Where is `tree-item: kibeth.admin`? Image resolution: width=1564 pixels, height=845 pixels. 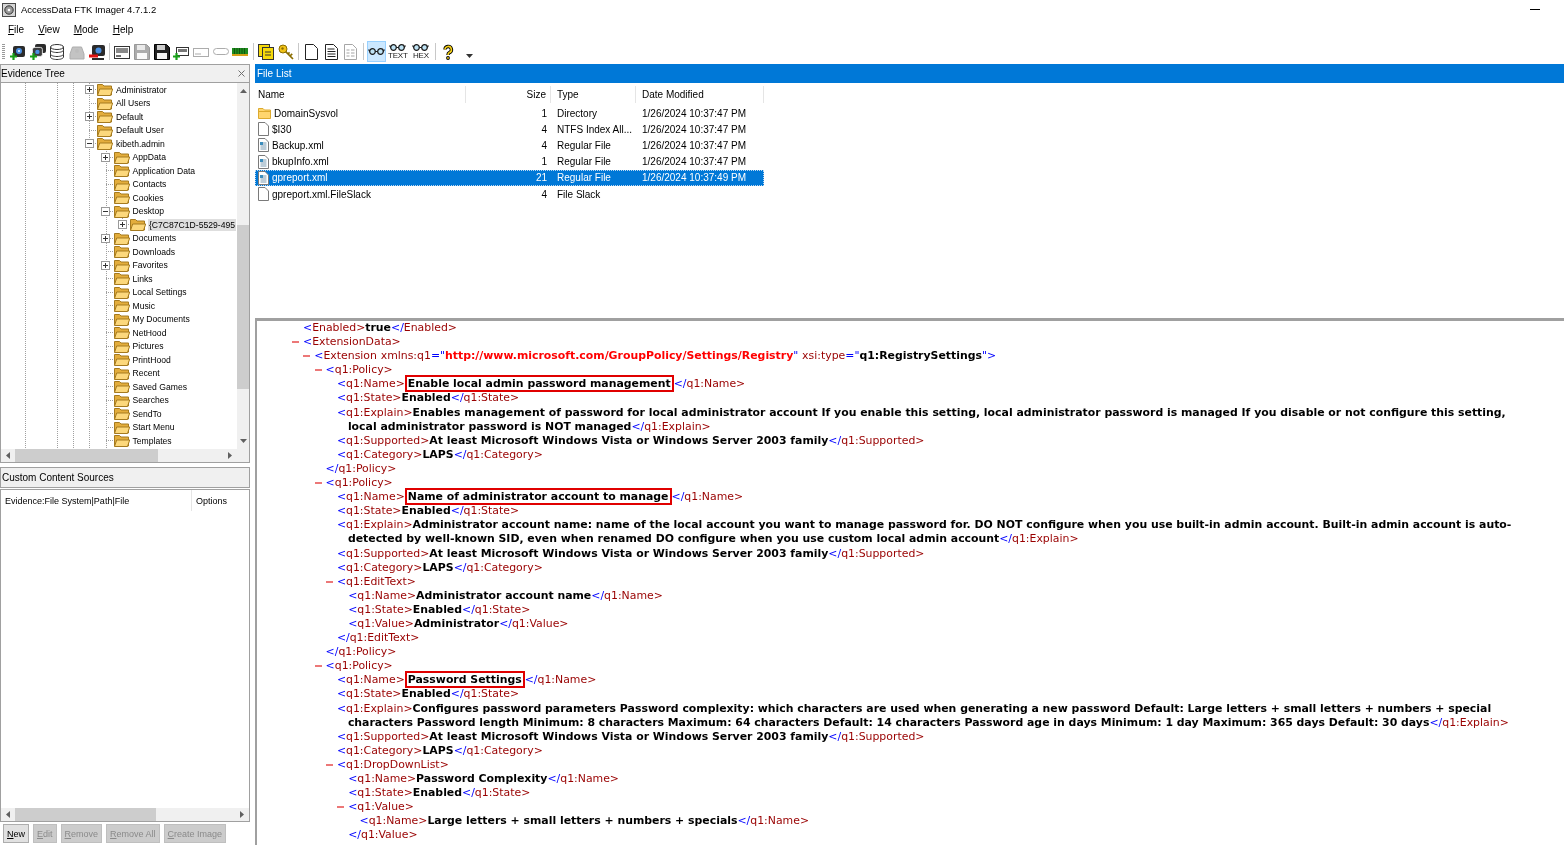 tree-item: kibeth.admin is located at coordinates (140, 143).